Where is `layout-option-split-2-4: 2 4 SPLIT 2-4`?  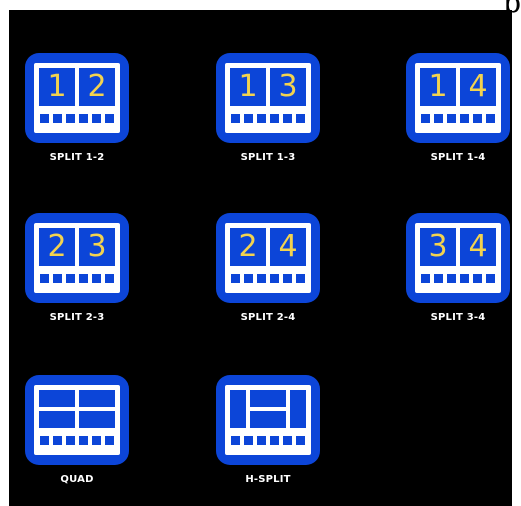
layout-option-split-2-4: 2 4 SPLIT 2-4 is located at coordinates (268, 272).